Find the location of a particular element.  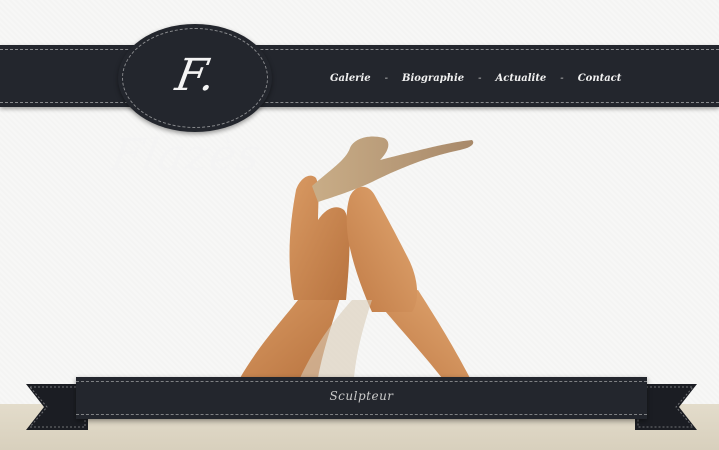

footer-tagline: Sculpteur is located at coordinates (361, 396).